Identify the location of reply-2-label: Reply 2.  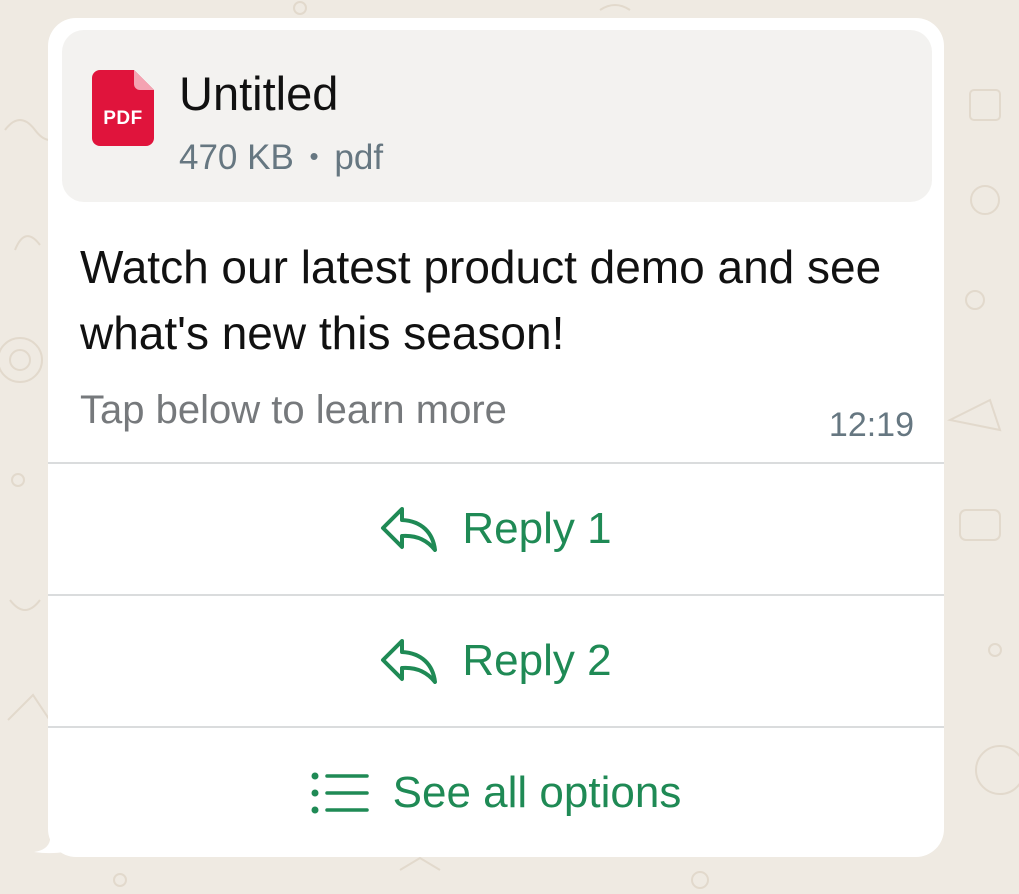
(537, 660).